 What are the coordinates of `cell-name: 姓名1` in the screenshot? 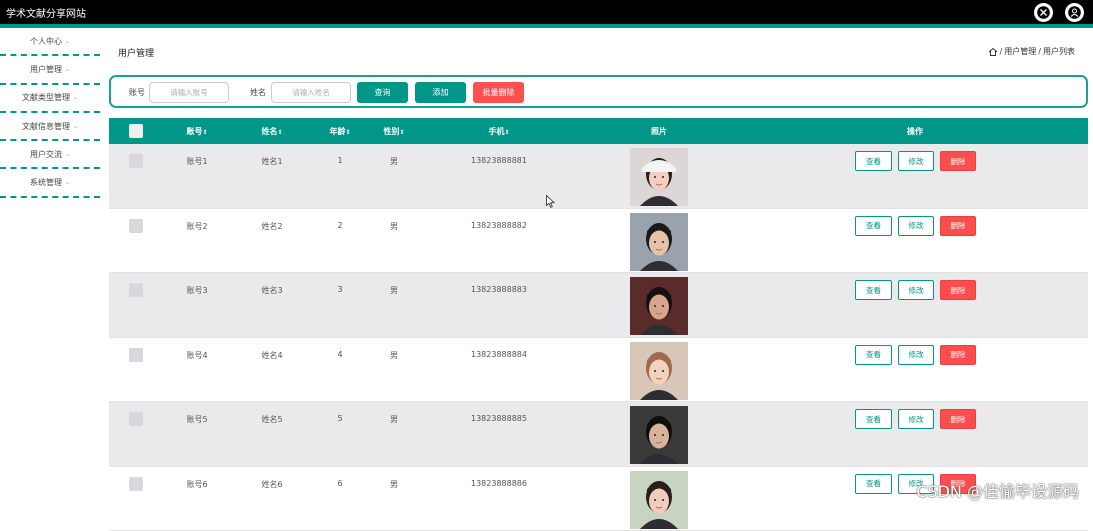 It's located at (271, 161).